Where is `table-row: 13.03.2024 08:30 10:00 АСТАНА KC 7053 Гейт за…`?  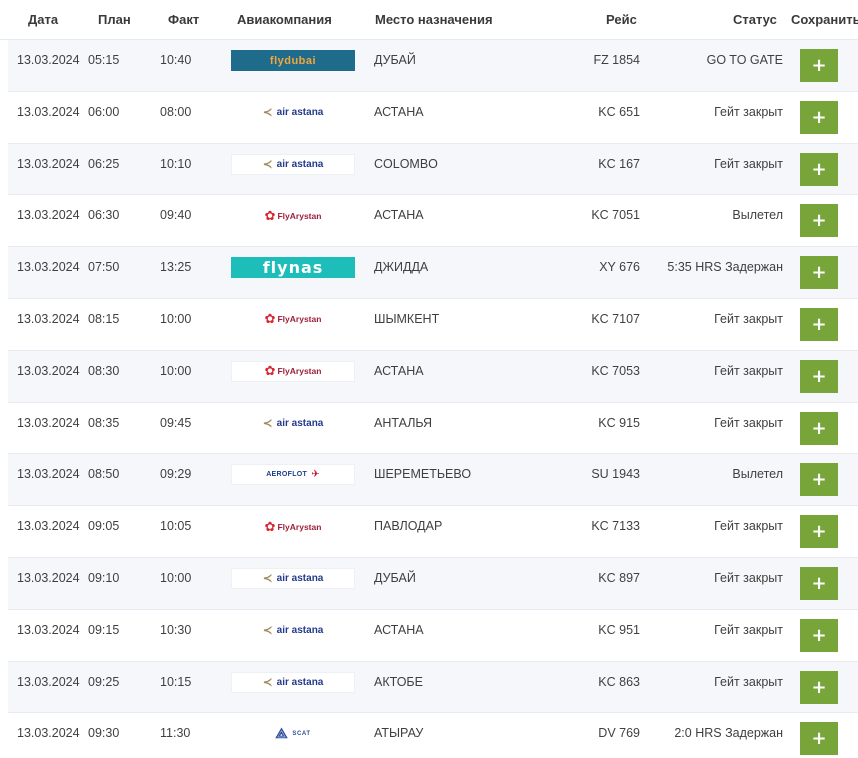 table-row: 13.03.2024 08:30 10:00 АСТАНА KC 7053 Гейт за… is located at coordinates (433, 376).